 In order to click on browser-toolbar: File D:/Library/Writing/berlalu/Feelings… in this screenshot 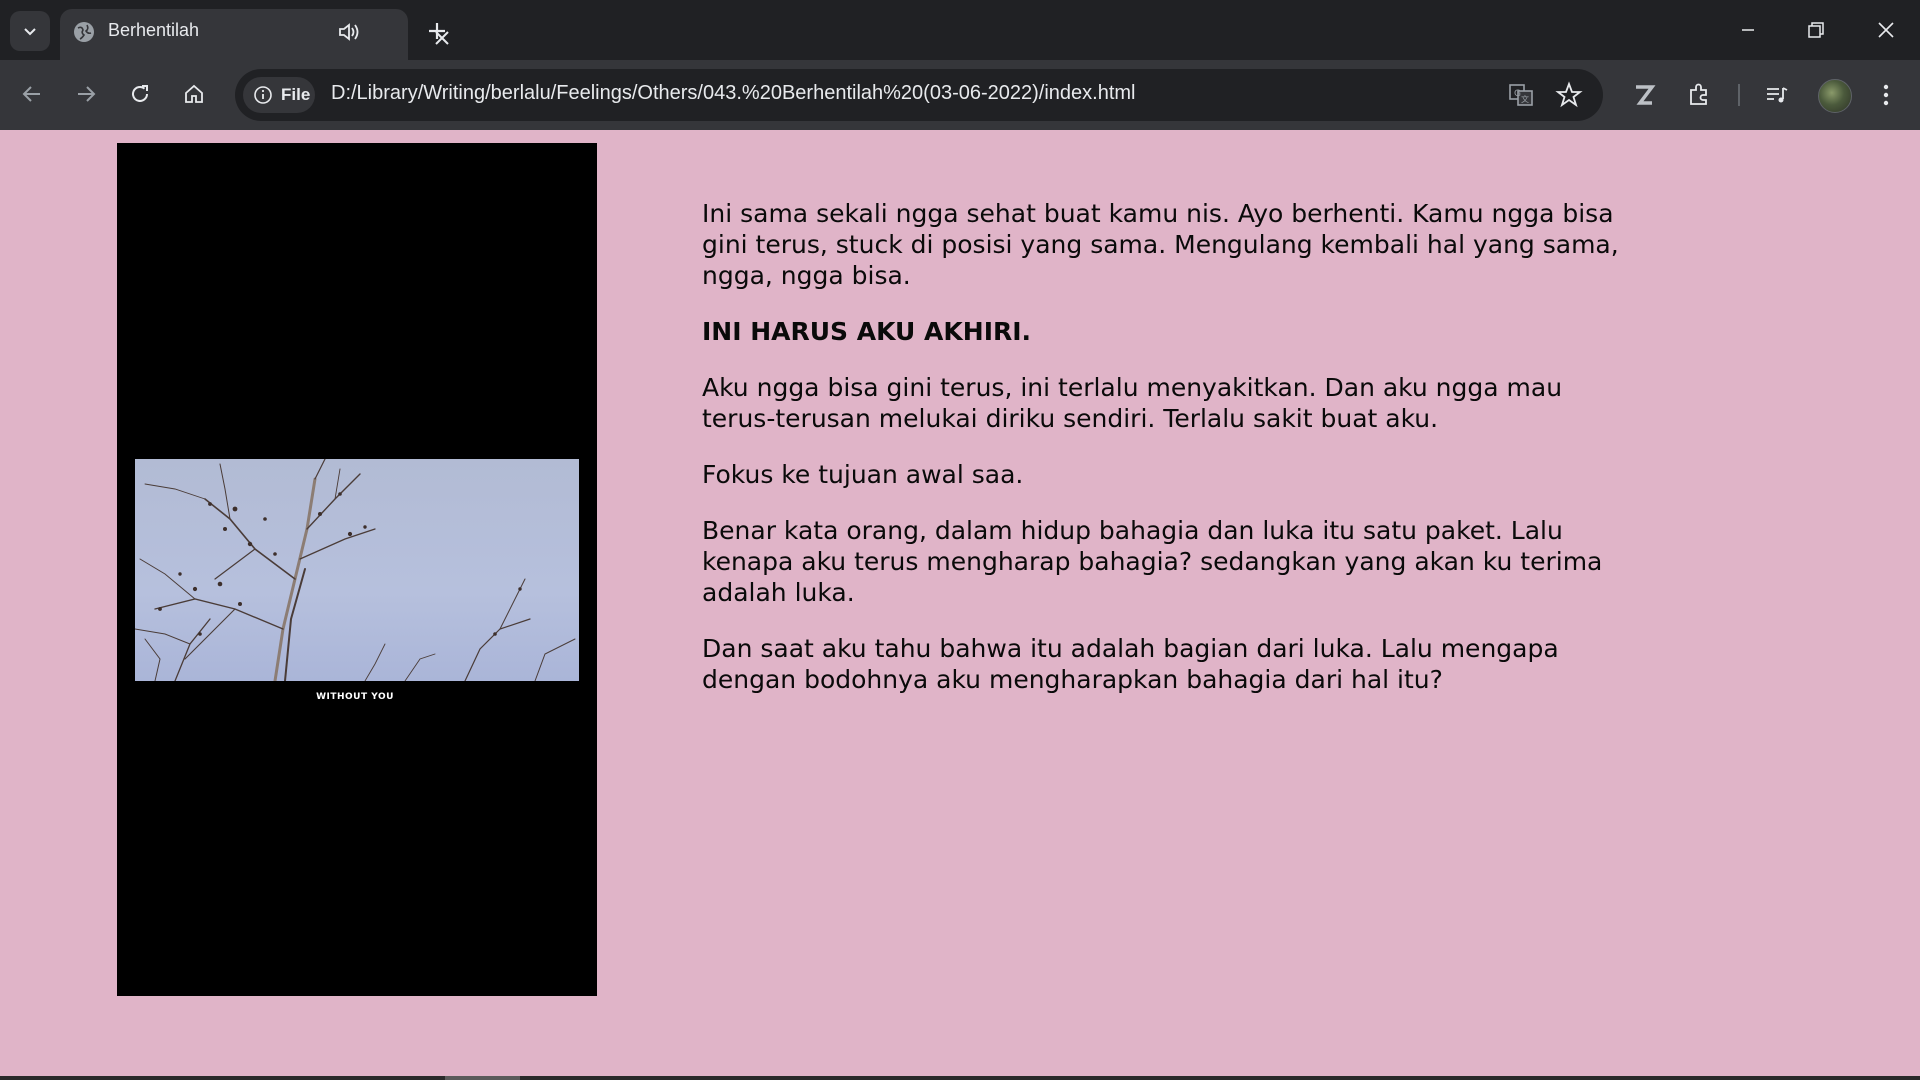, I will do `click(960, 95)`.